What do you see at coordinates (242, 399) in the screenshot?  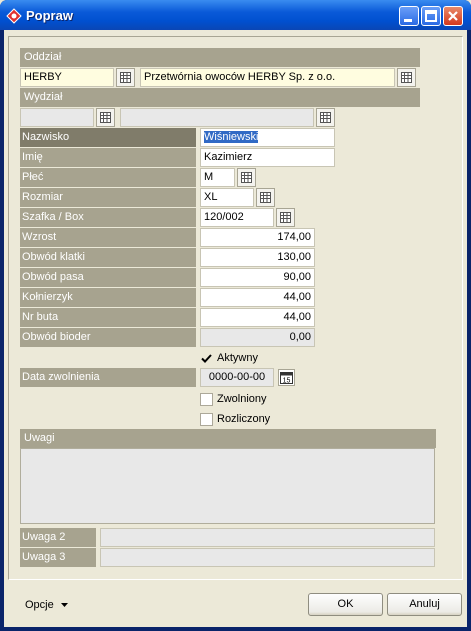 I see `zwolniony-label: Zwolniony` at bounding box center [242, 399].